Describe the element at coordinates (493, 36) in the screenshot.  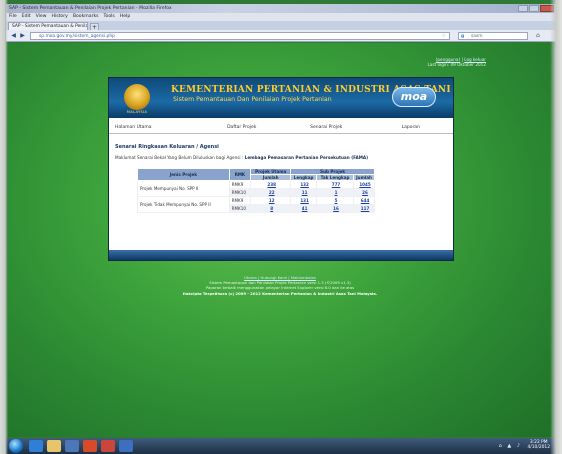
I see `search-input: g sasm` at that location.